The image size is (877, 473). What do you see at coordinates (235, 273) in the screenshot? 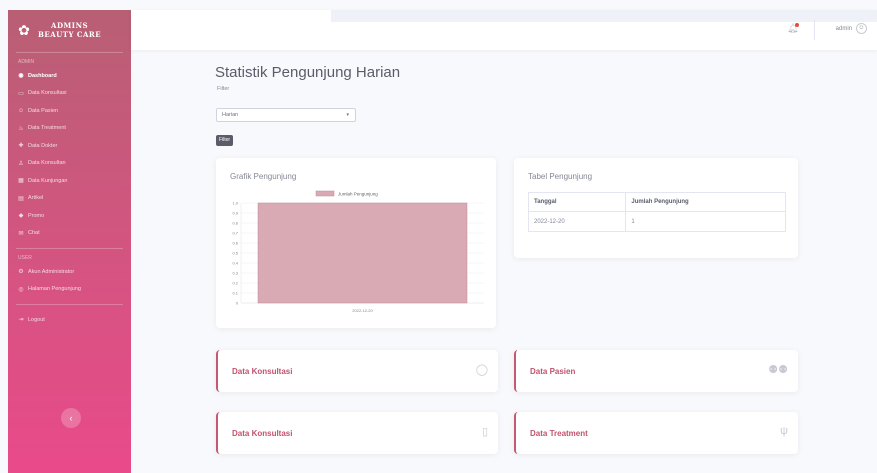
I see `y-tick-label: 0.3` at bounding box center [235, 273].